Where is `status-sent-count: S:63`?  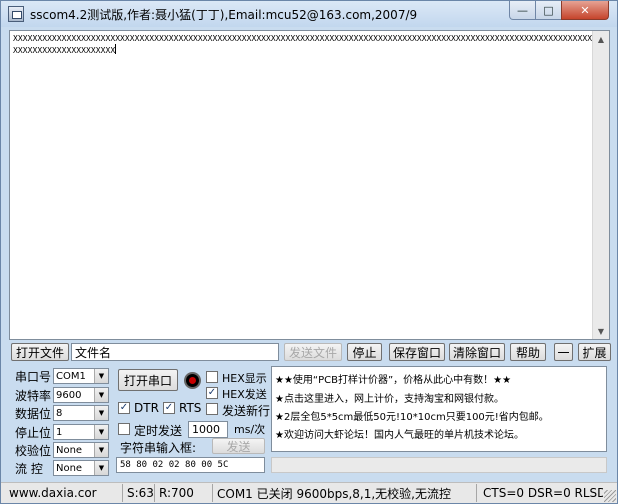 status-sent-count: S:63 is located at coordinates (139, 493).